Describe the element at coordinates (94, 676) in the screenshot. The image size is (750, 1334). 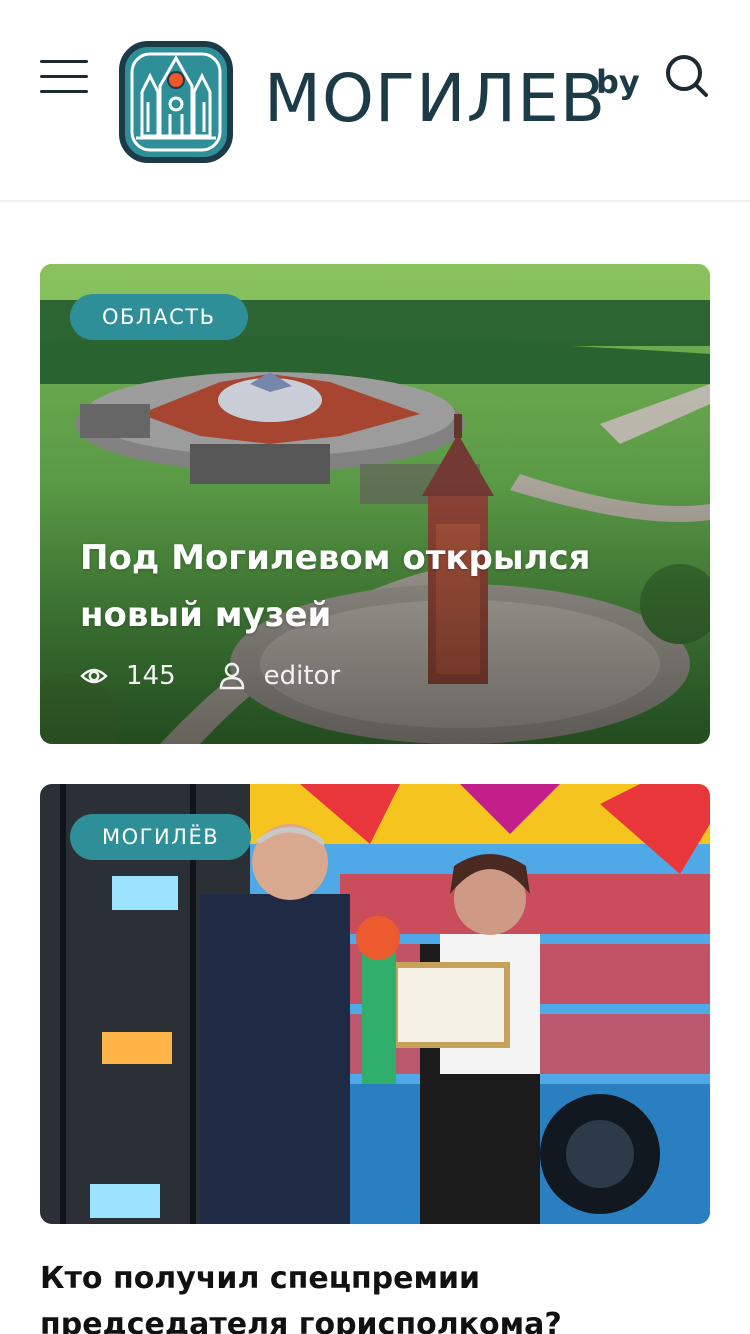
I see `eye-icon` at that location.